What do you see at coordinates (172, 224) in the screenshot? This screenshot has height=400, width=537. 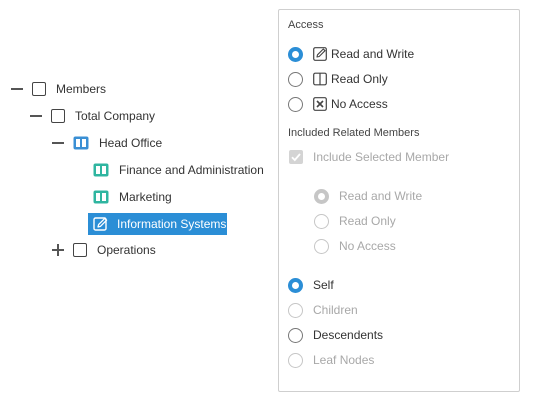 I see `tree-node-label: Information Systems` at bounding box center [172, 224].